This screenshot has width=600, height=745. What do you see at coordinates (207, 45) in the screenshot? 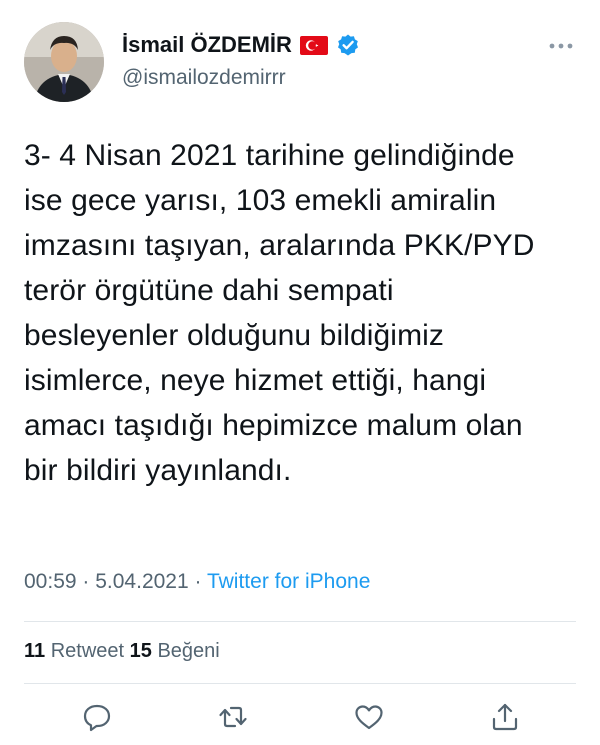
I see `display-name: İsmail ÖZDEMİR` at bounding box center [207, 45].